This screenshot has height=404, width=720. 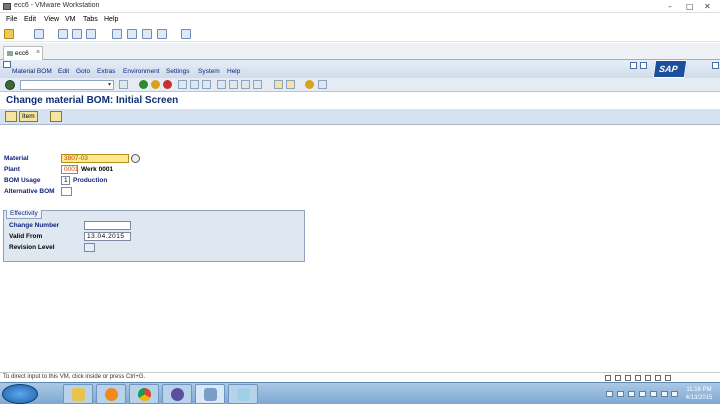 What do you see at coordinates (618, 378) in the screenshot?
I see `device-cd-icon` at bounding box center [618, 378].